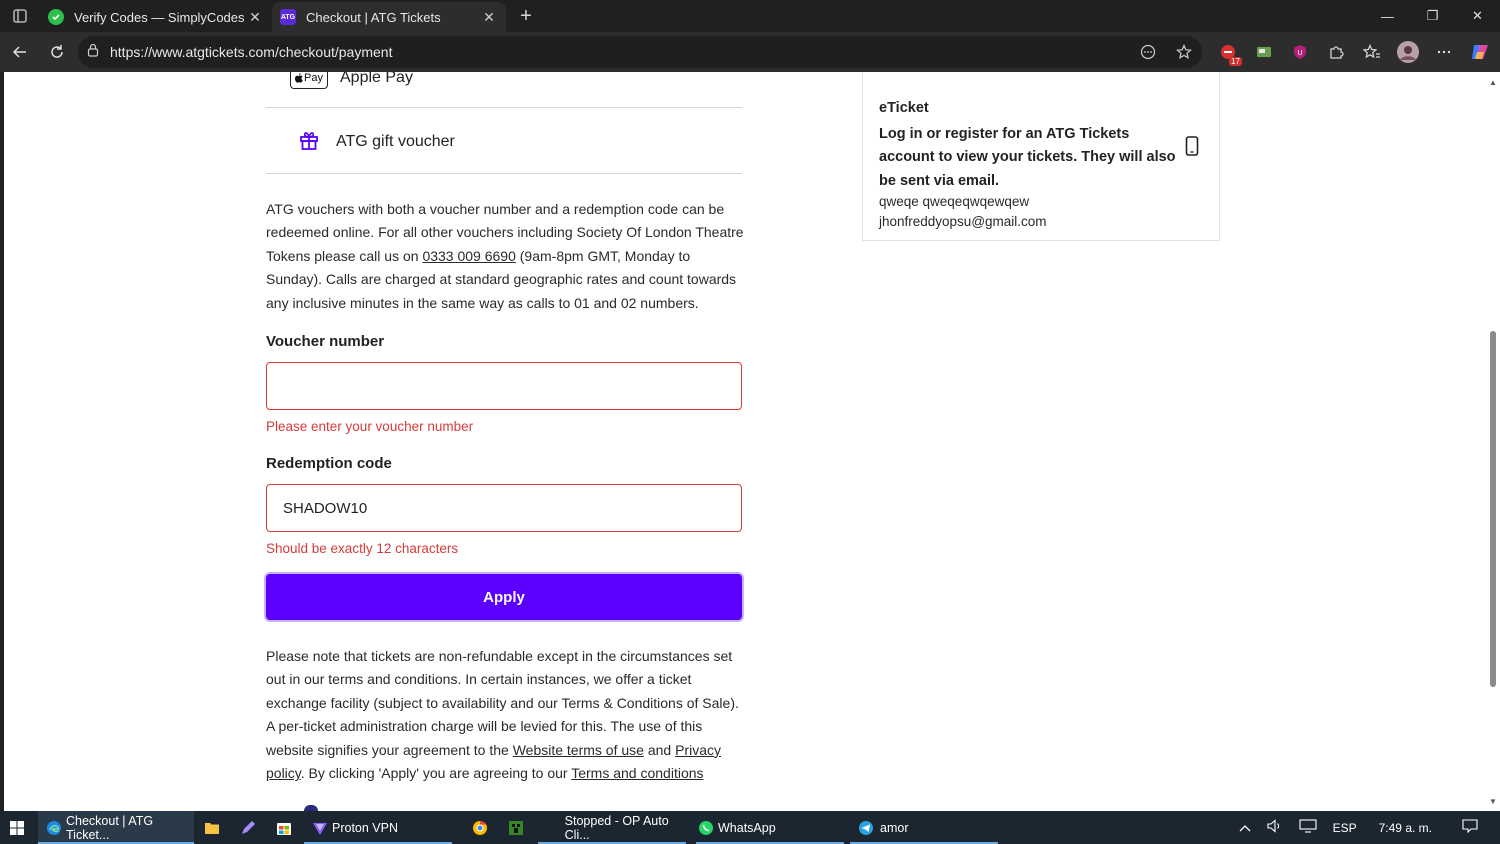 The width and height of the screenshot is (1500, 844). Describe the element at coordinates (320, 828) in the screenshot. I see `protonvpn-icon` at that location.